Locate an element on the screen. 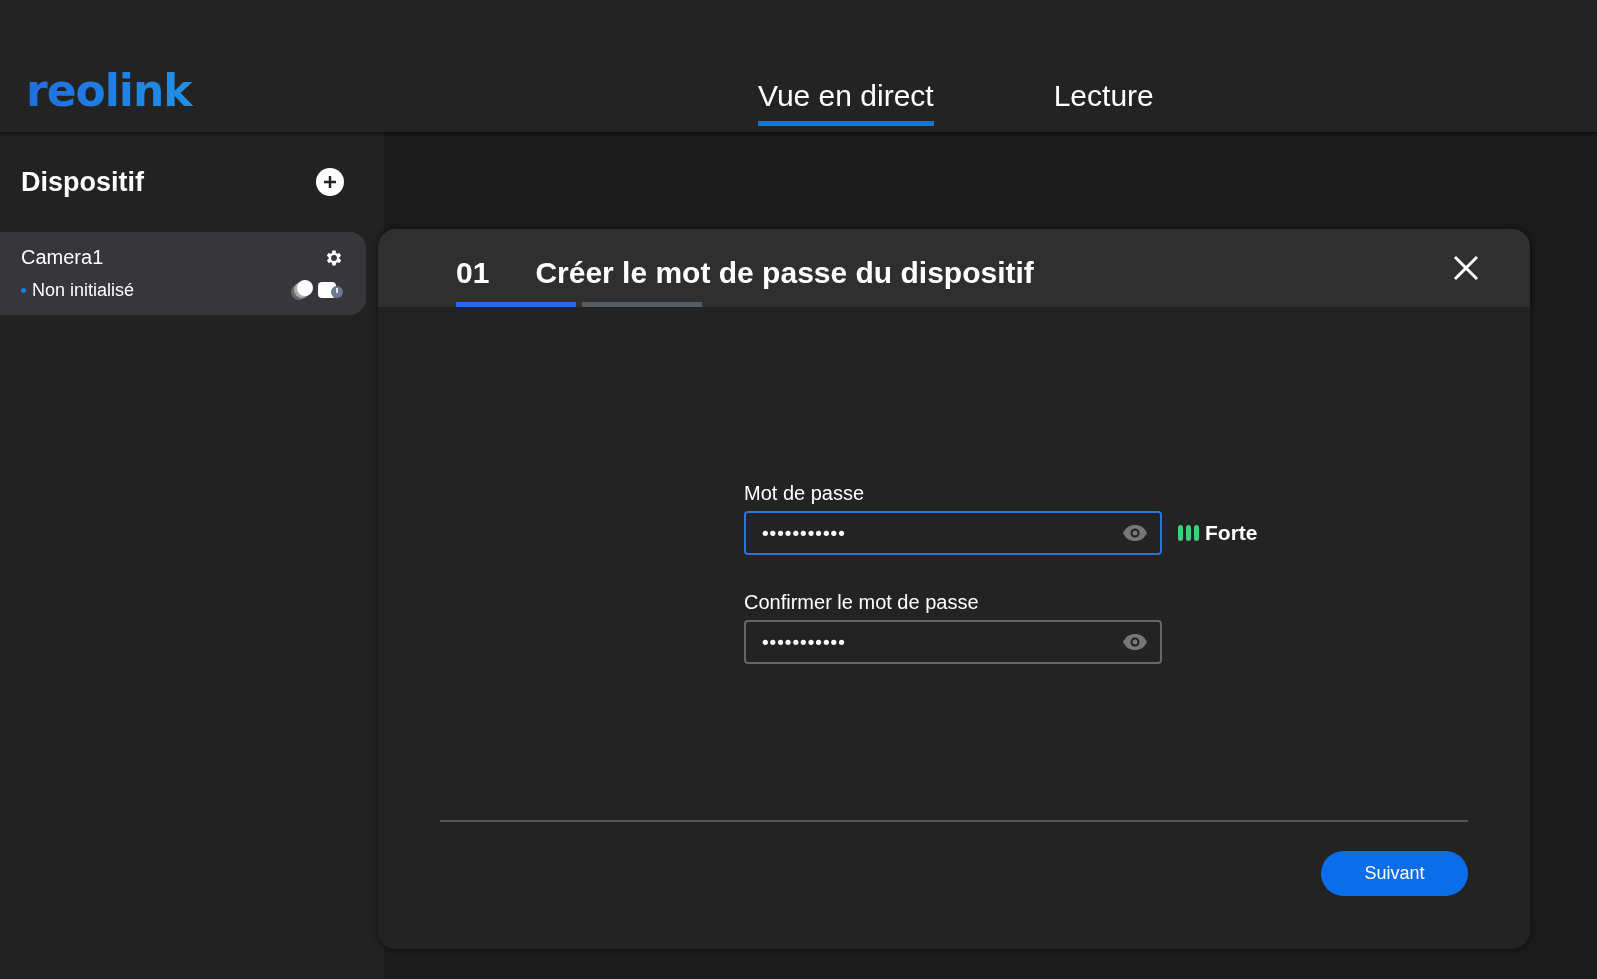 Image resolution: width=1597 pixels, height=979 pixels. device-item: Camera1 Non initialisé is located at coordinates (183, 273).